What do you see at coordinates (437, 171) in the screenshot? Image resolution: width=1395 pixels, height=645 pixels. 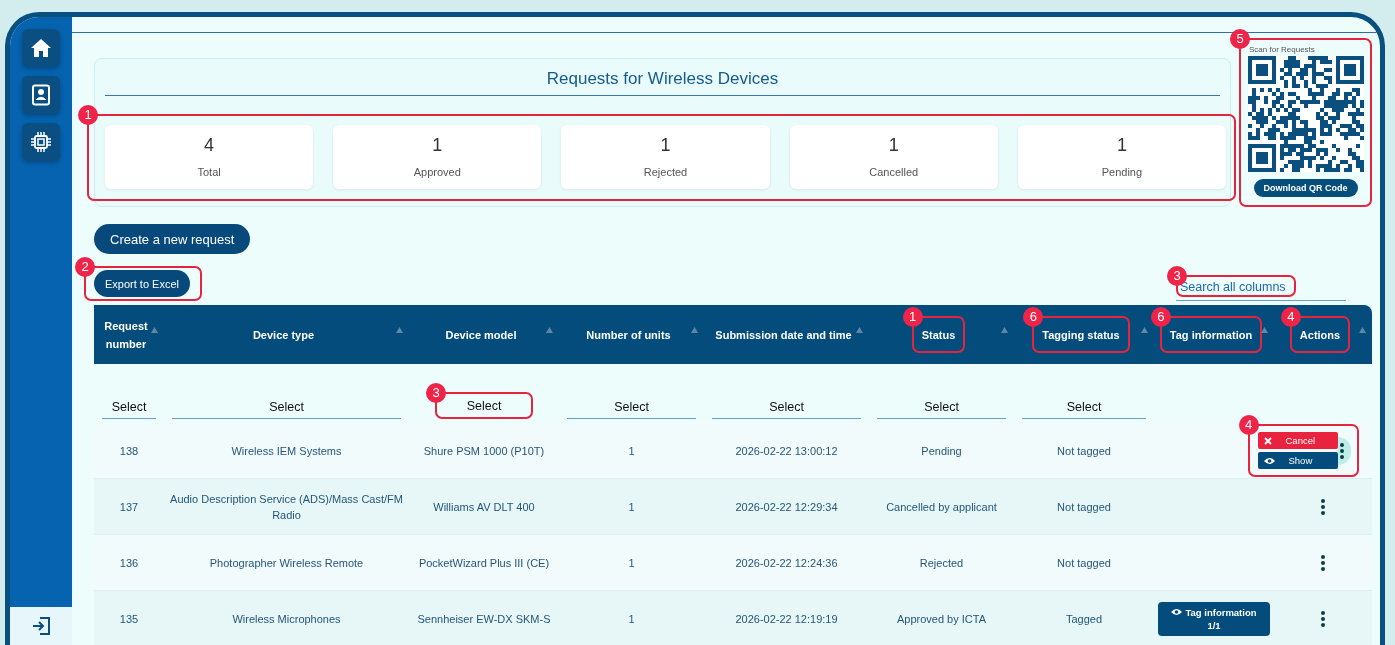 I see `stat-label: Approved` at bounding box center [437, 171].